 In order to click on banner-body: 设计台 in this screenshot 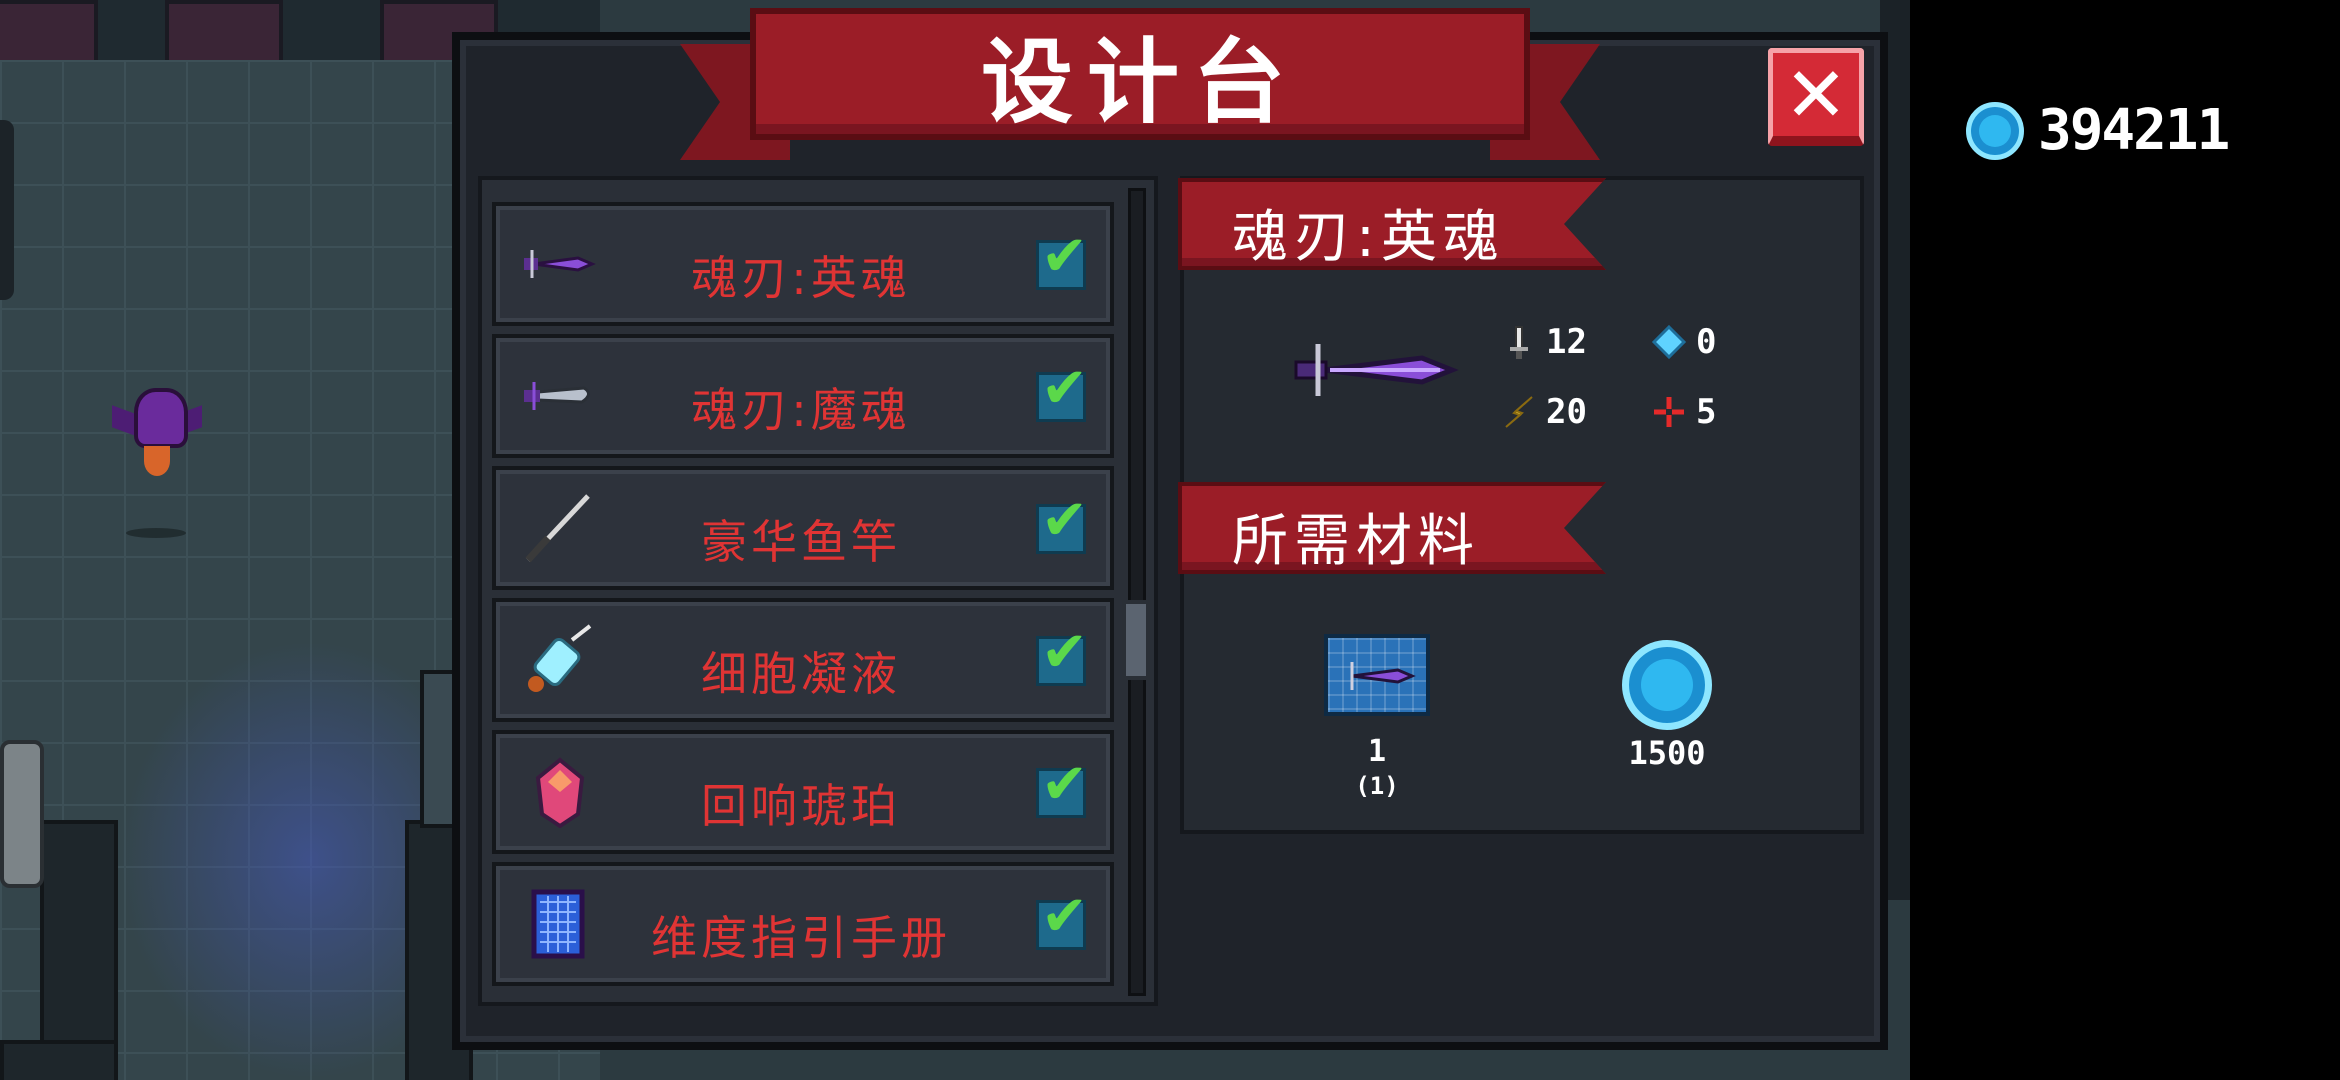, I will do `click(1140, 74)`.